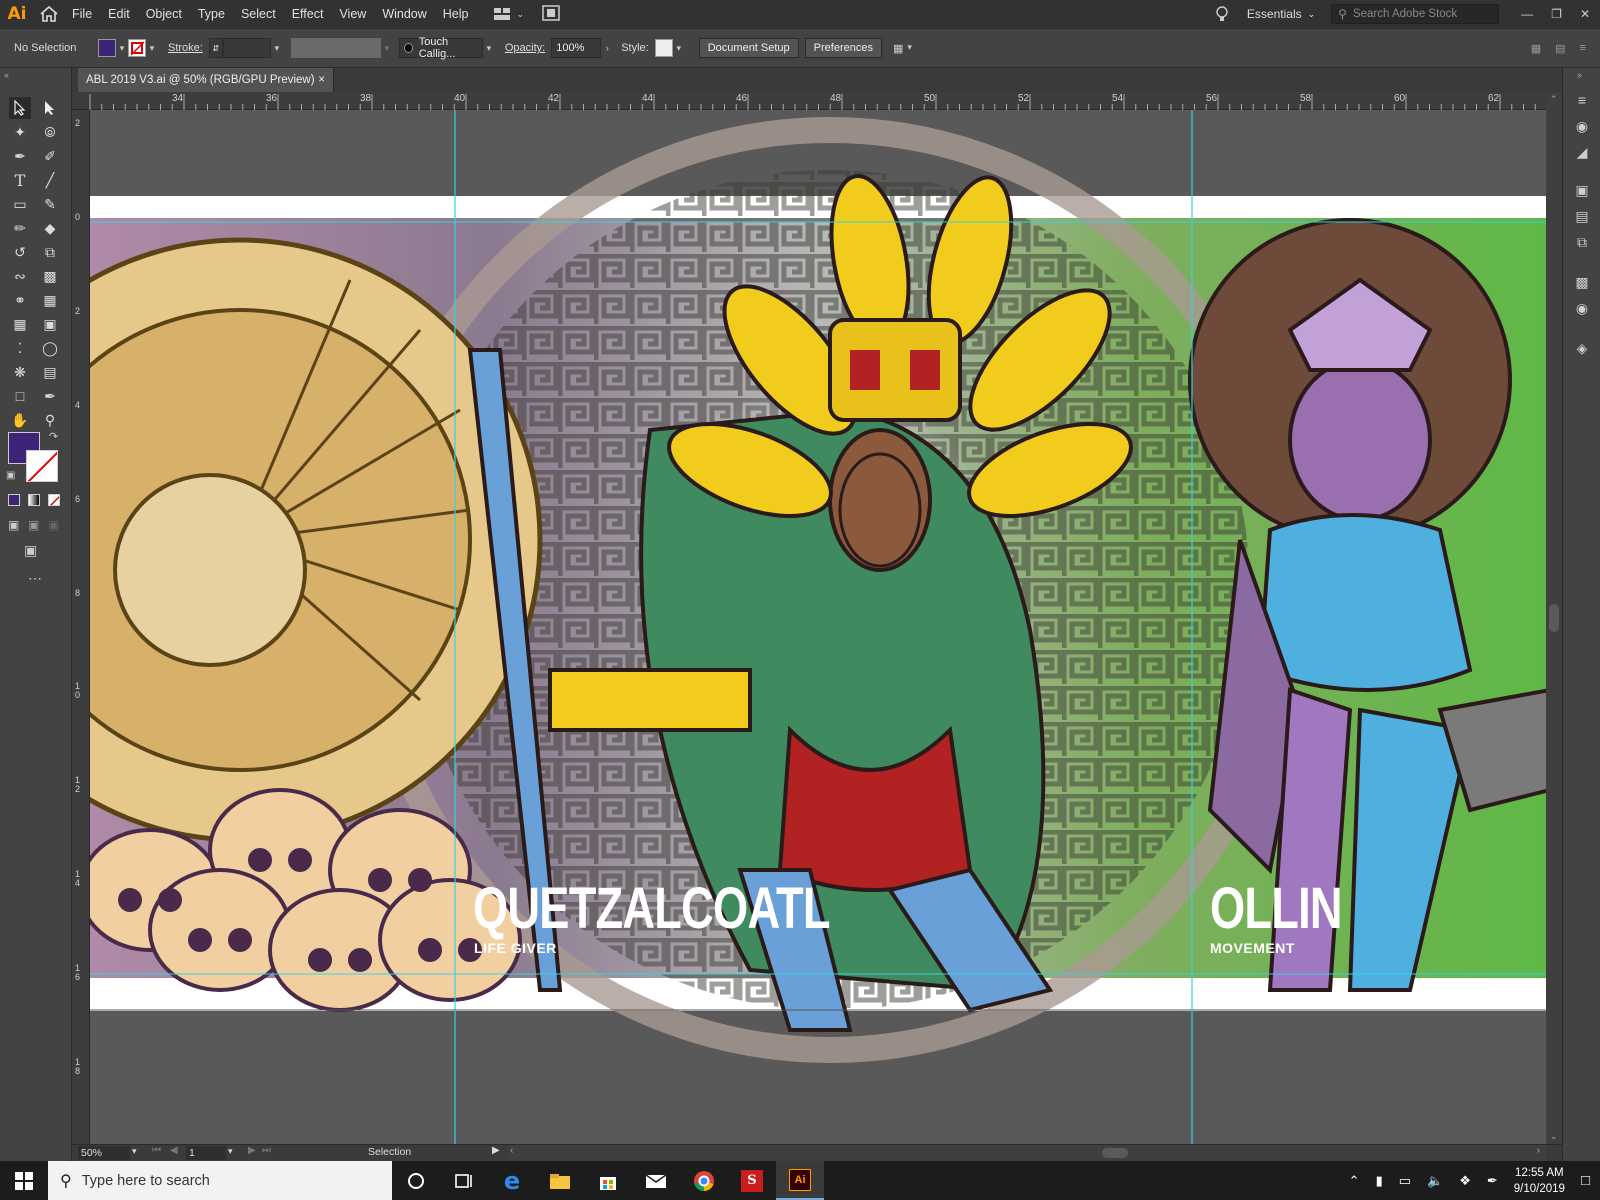 This screenshot has width=1600, height=1200. Describe the element at coordinates (20, 300) in the screenshot. I see `shape-builder-icon: ⚭` at that location.